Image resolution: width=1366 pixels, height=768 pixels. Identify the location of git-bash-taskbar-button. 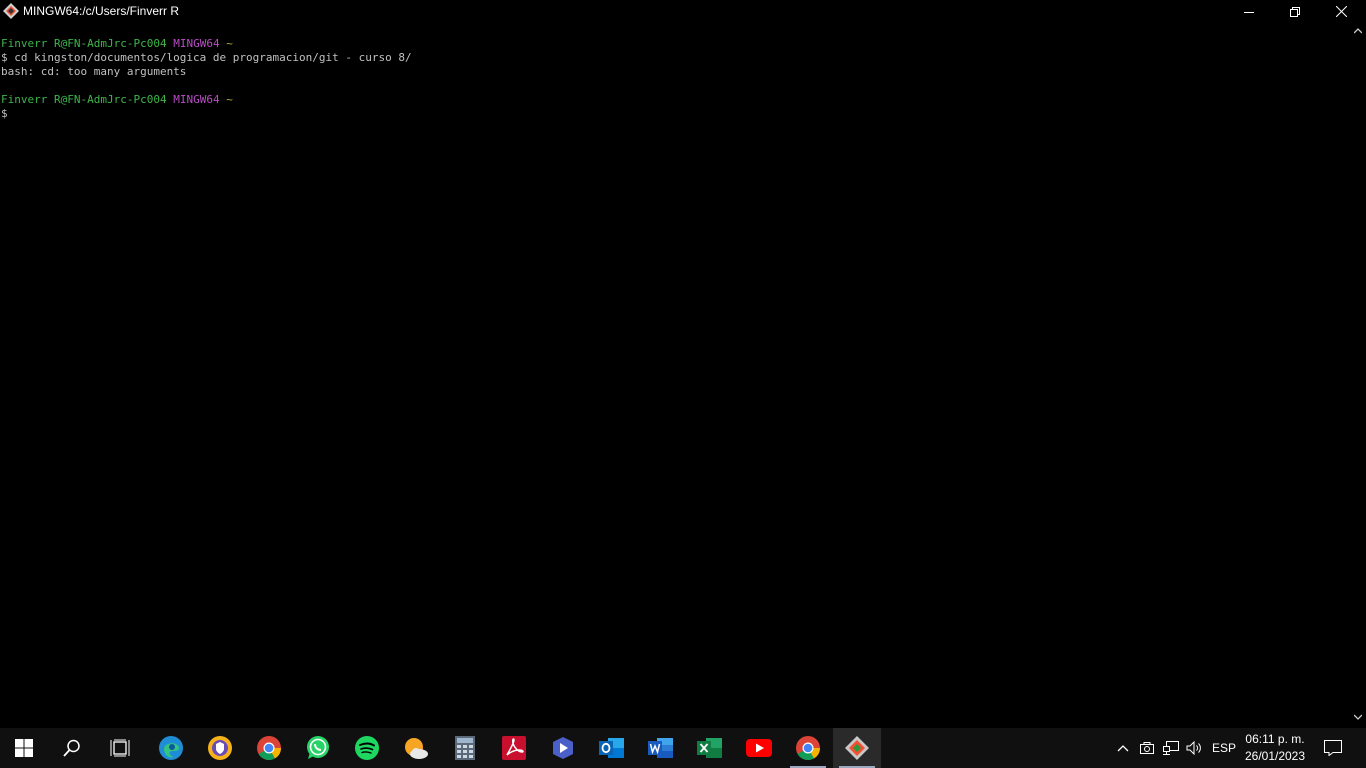
(857, 748).